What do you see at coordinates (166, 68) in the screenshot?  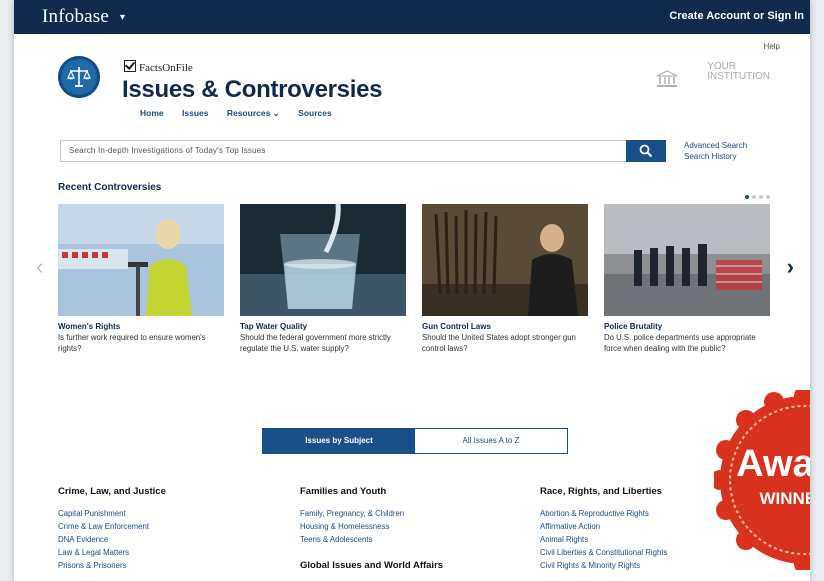 I see `publisher-name: FactsOnFile` at bounding box center [166, 68].